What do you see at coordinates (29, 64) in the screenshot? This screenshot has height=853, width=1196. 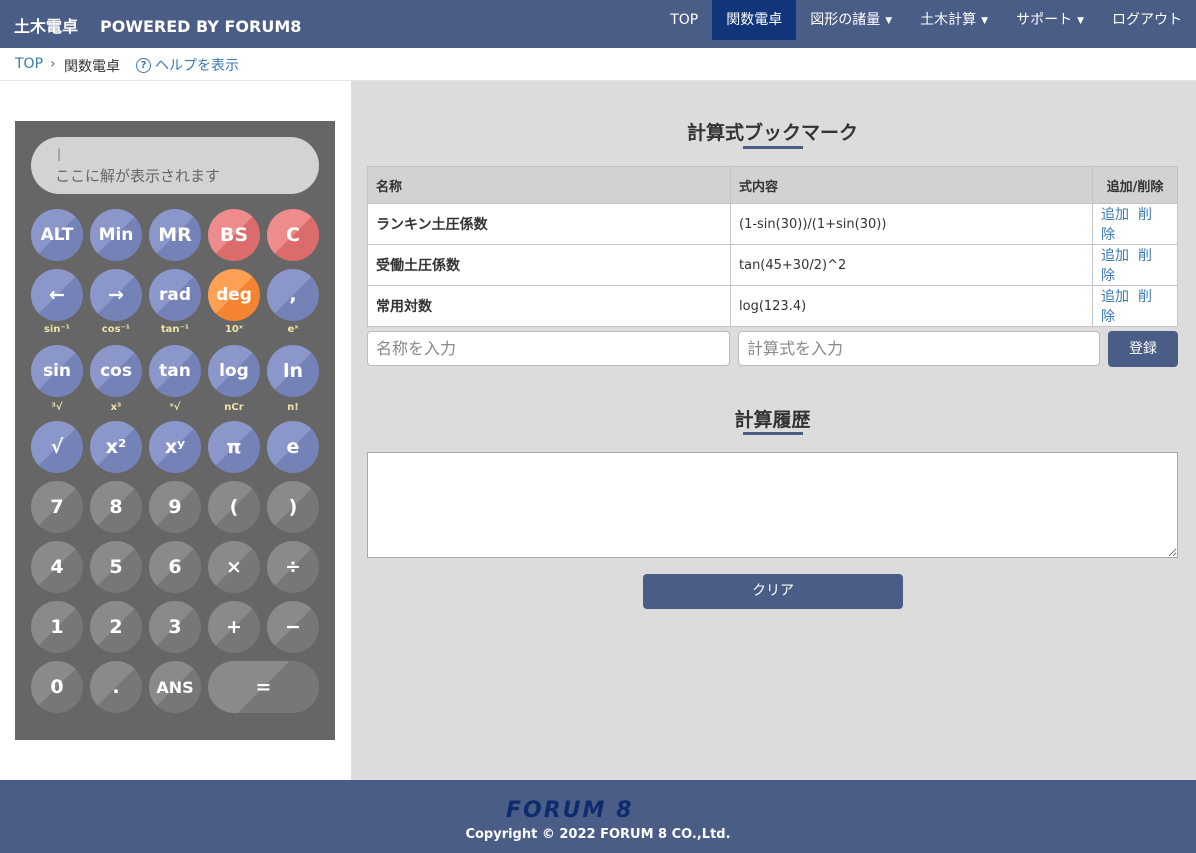 I see `breadcrumb-home: TOP` at bounding box center [29, 64].